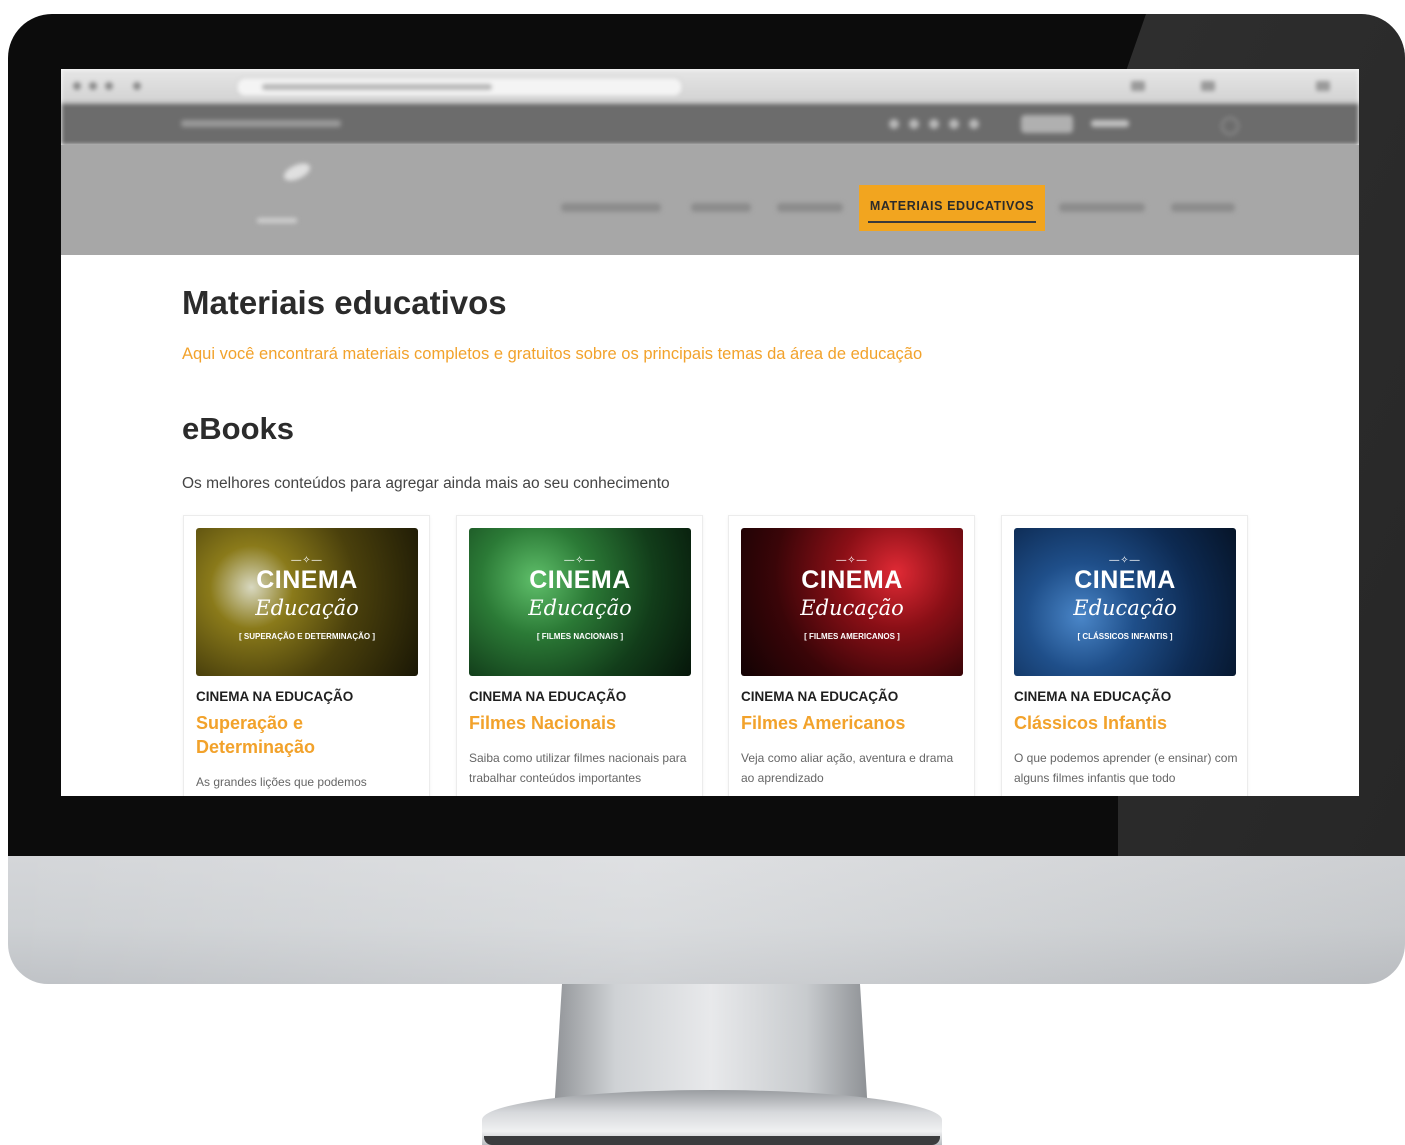  I want to click on browser-toolbar, so click(710, 86).